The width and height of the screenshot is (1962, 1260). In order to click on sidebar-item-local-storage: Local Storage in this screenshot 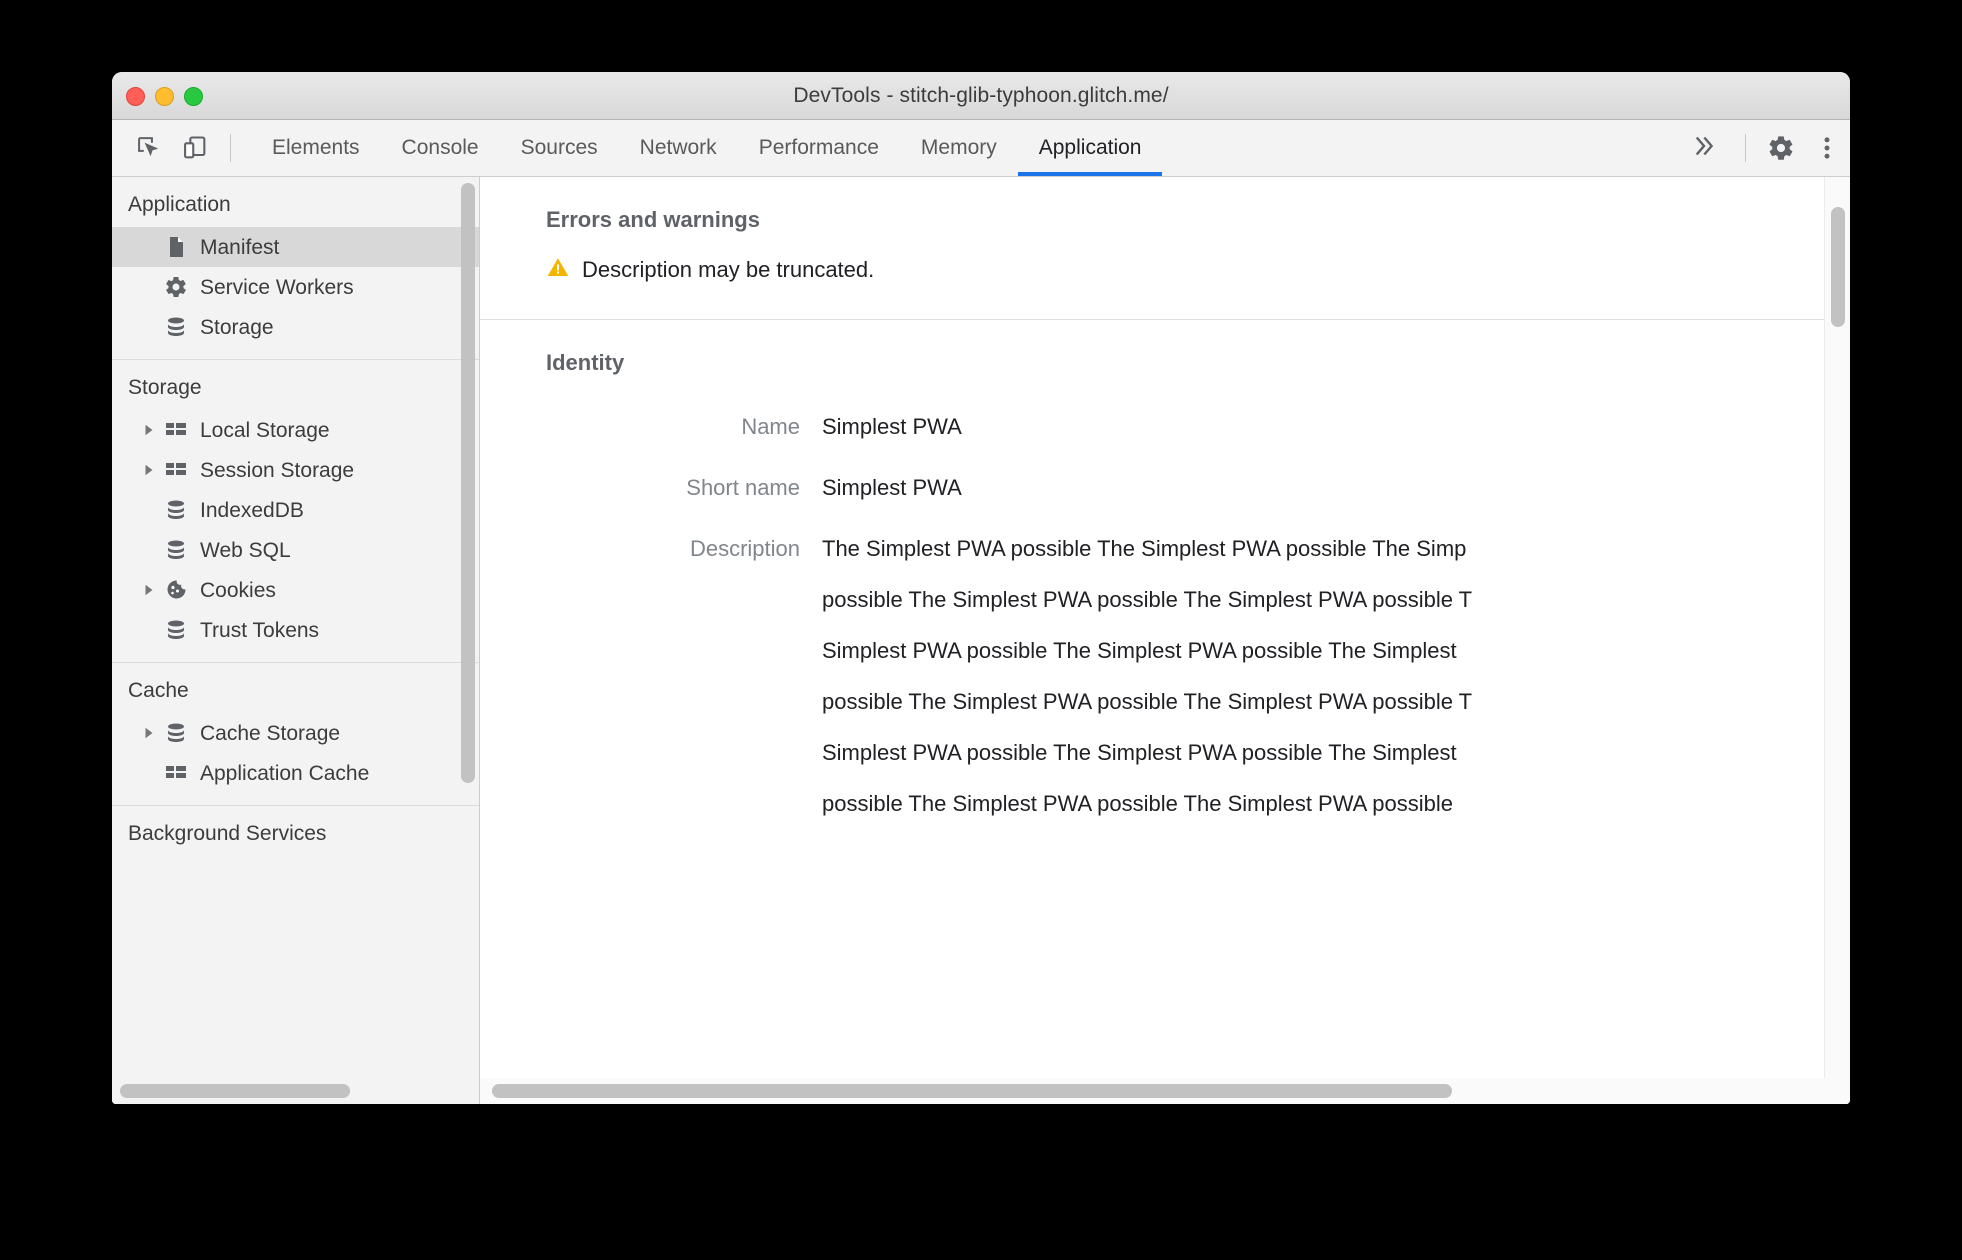, I will do `click(295, 430)`.